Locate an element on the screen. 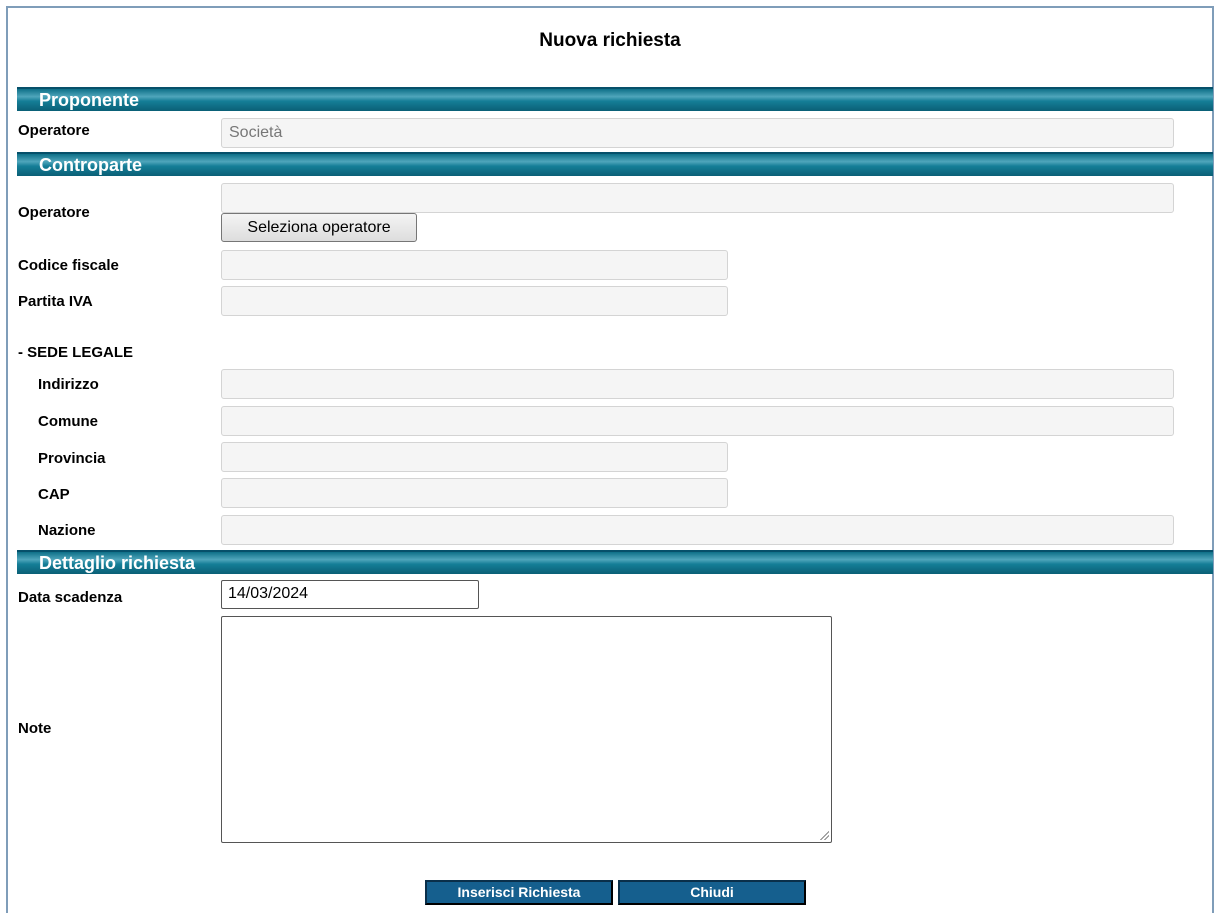  provincia-label: Provincia is located at coordinates (72, 458).